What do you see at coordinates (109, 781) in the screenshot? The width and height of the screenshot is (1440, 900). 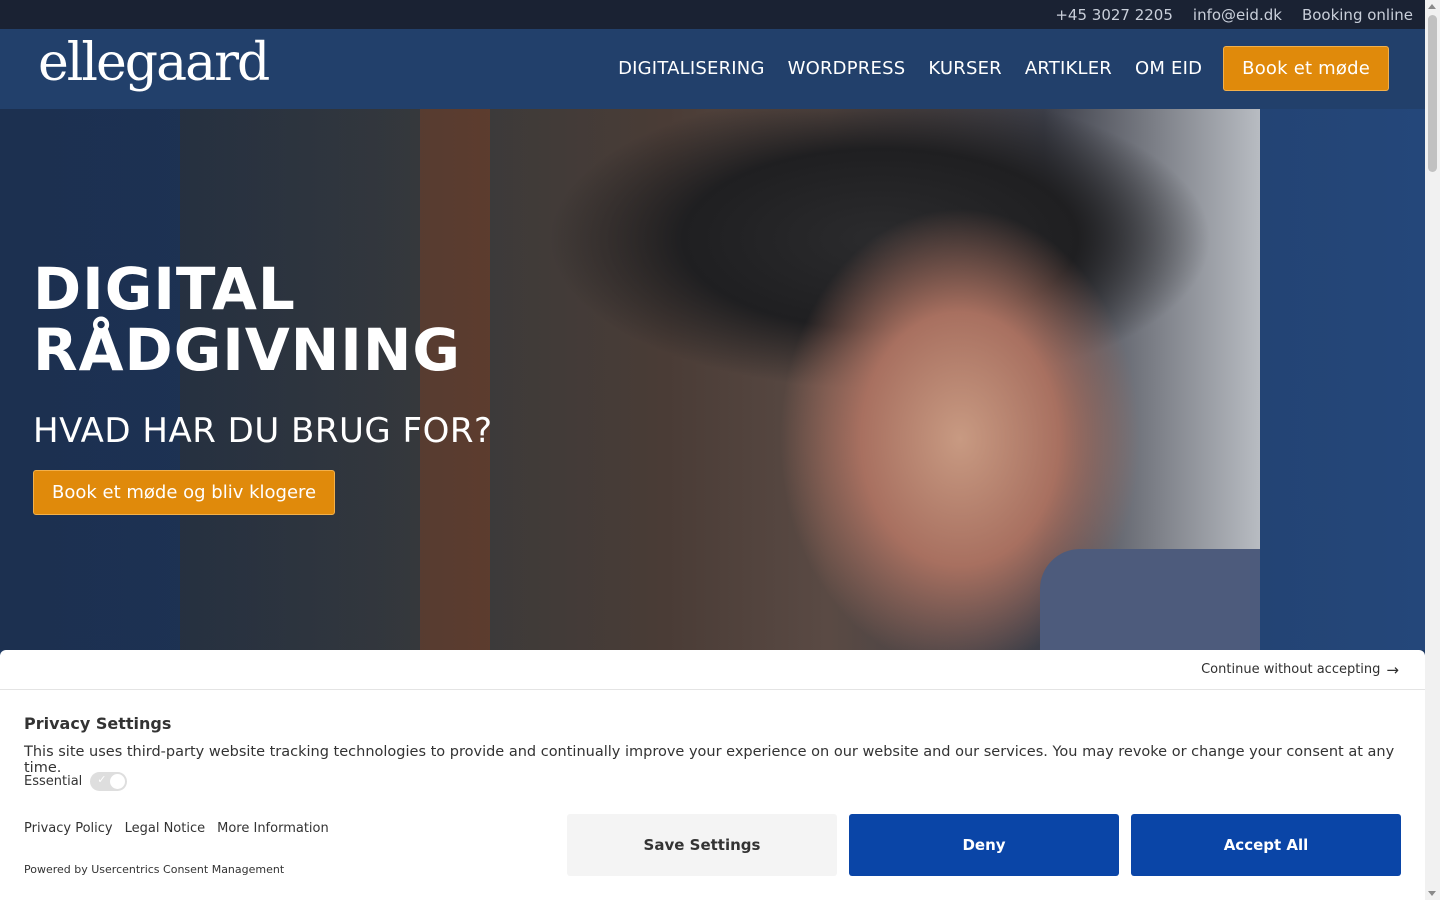 I see `essential-toggle: ✓` at bounding box center [109, 781].